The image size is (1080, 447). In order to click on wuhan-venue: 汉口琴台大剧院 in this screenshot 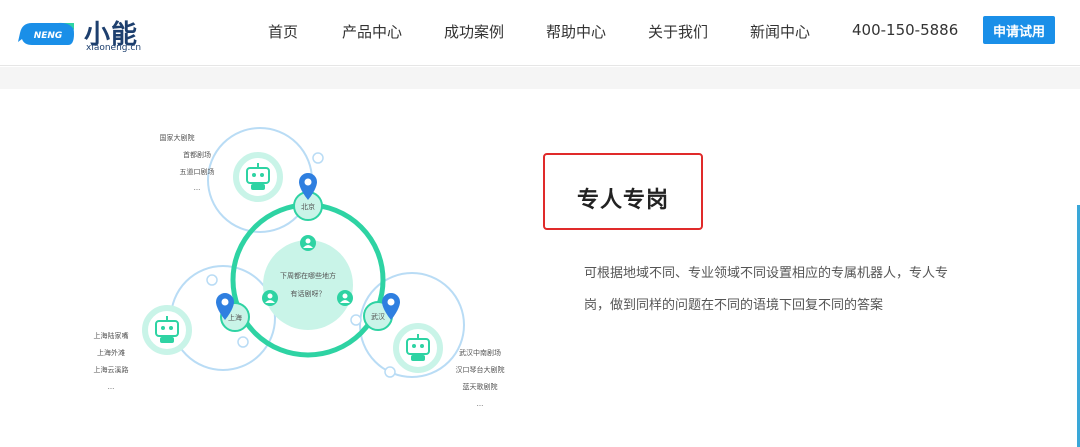, I will do `click(480, 369)`.